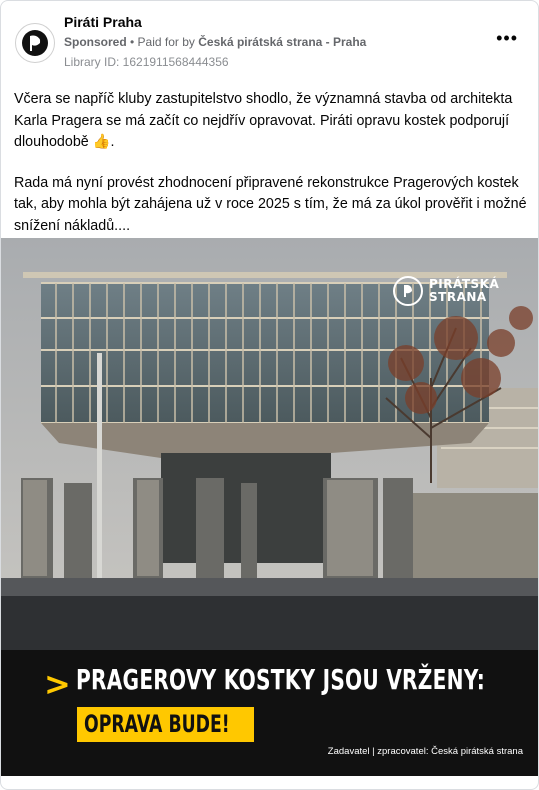 The width and height of the screenshot is (539, 790). What do you see at coordinates (146, 62) in the screenshot?
I see `library-id: Library ID: 1621911568444356` at bounding box center [146, 62].